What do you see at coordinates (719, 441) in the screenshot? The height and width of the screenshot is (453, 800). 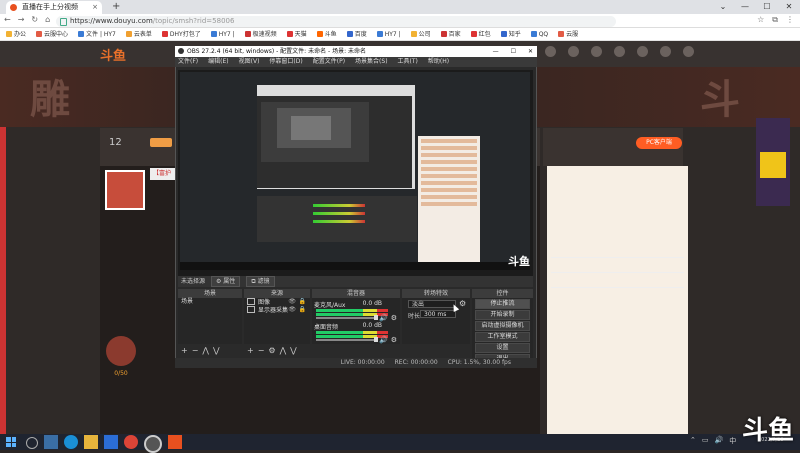 I see `volume-icon: 🔊` at bounding box center [719, 441].